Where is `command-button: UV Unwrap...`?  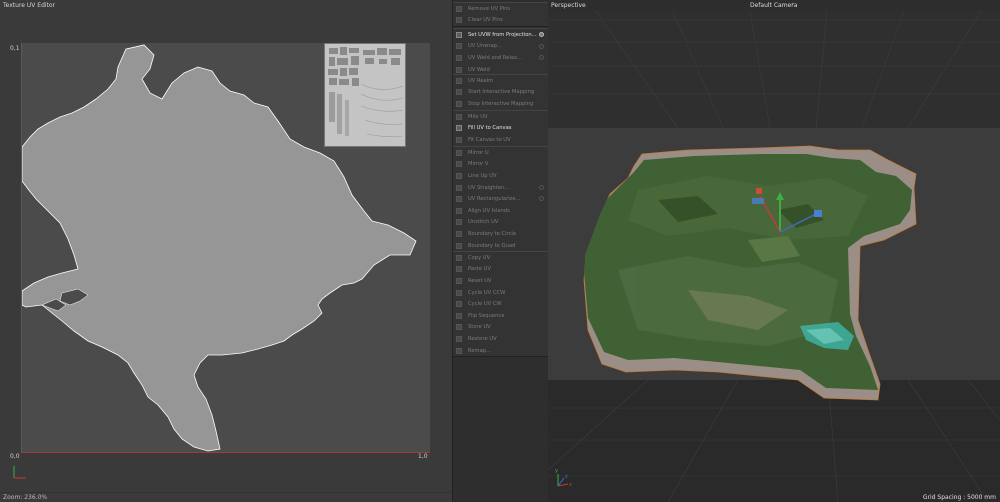 command-button: UV Unwrap... is located at coordinates (500, 47).